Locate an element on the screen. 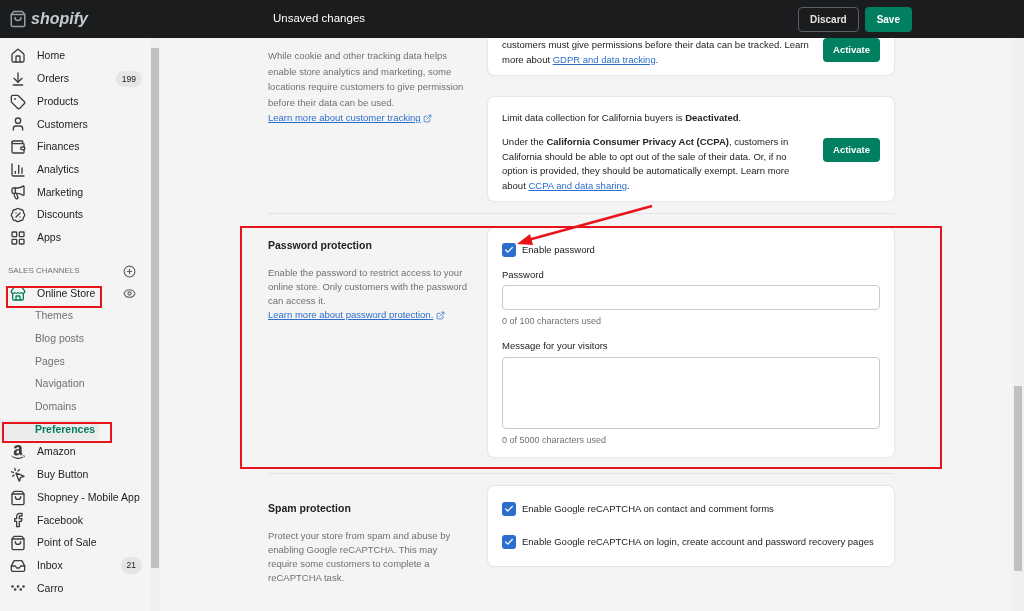 Image resolution: width=1024 pixels, height=611 pixels. field-label: Message for your visitors is located at coordinates (555, 346).